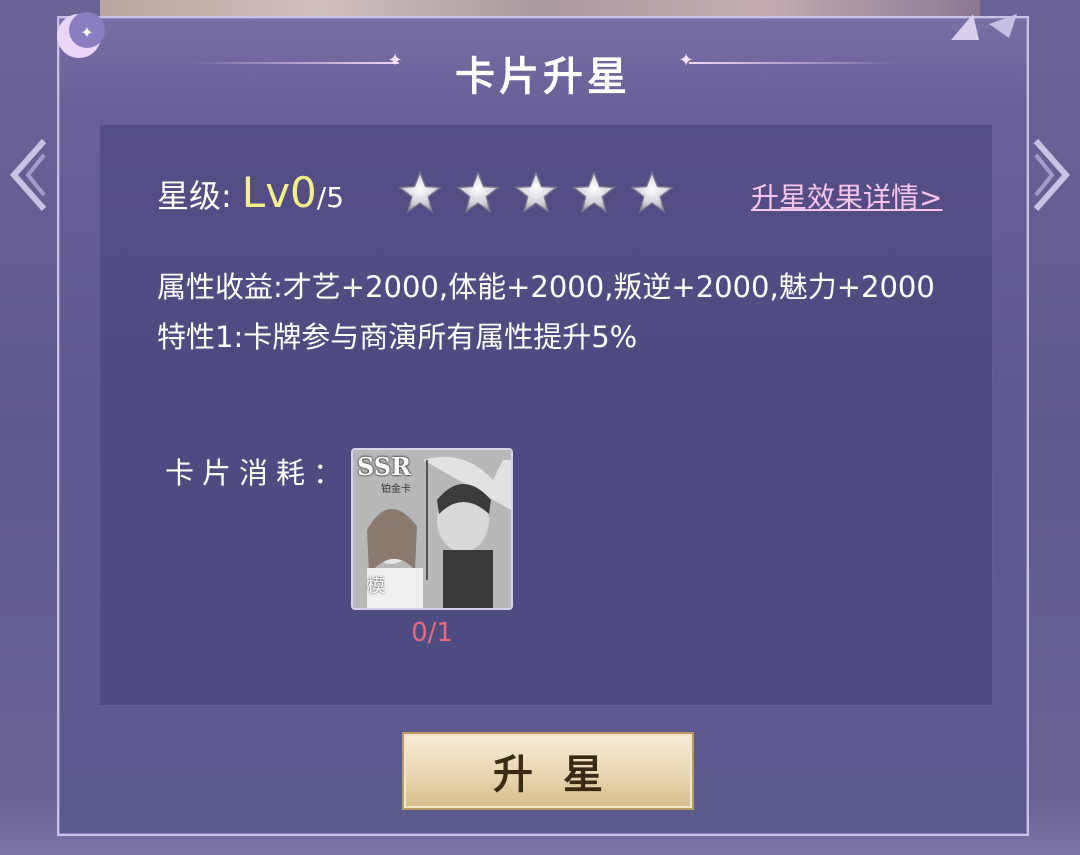  I want to click on star-up-button: 升星, so click(548, 771).